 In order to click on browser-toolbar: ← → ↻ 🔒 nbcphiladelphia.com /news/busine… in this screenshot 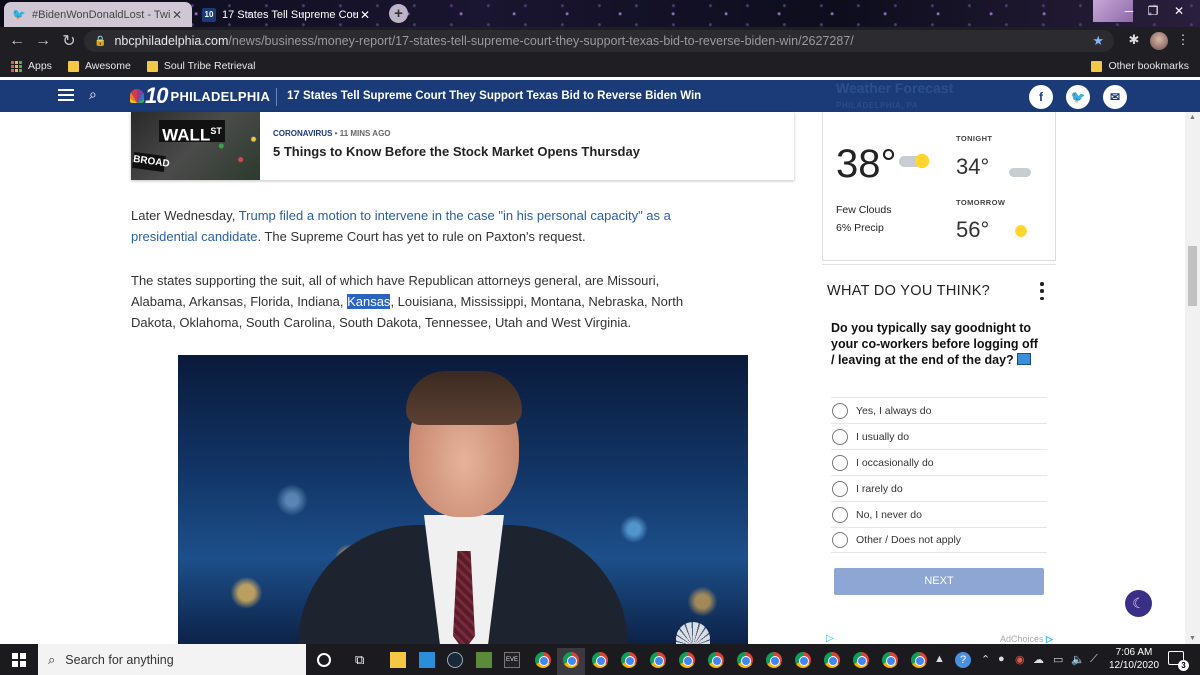, I will do `click(600, 41)`.